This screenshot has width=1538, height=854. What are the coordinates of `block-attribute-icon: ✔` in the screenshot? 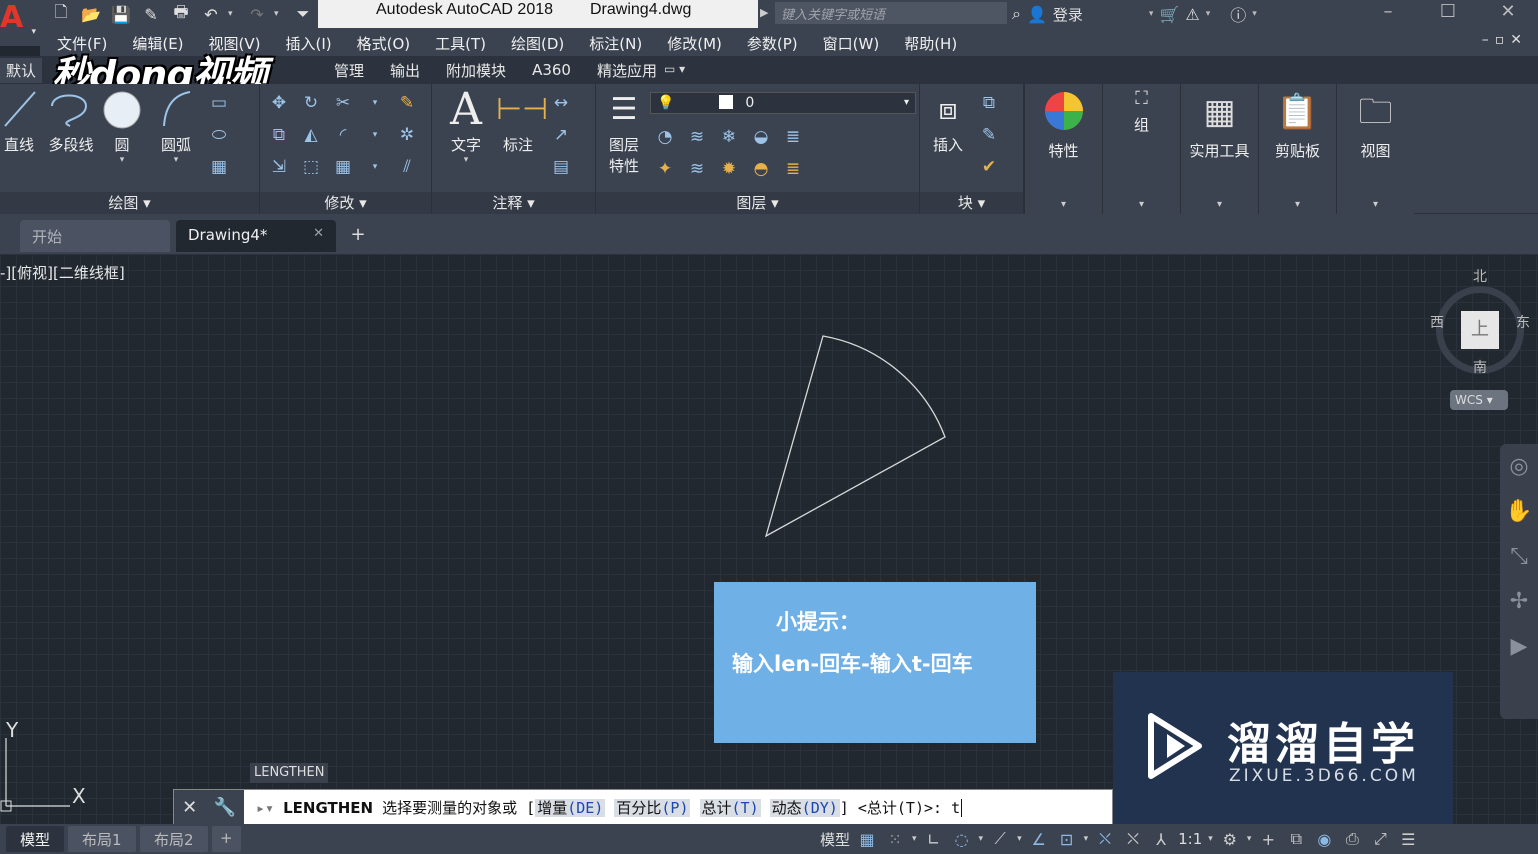 It's located at (989, 167).